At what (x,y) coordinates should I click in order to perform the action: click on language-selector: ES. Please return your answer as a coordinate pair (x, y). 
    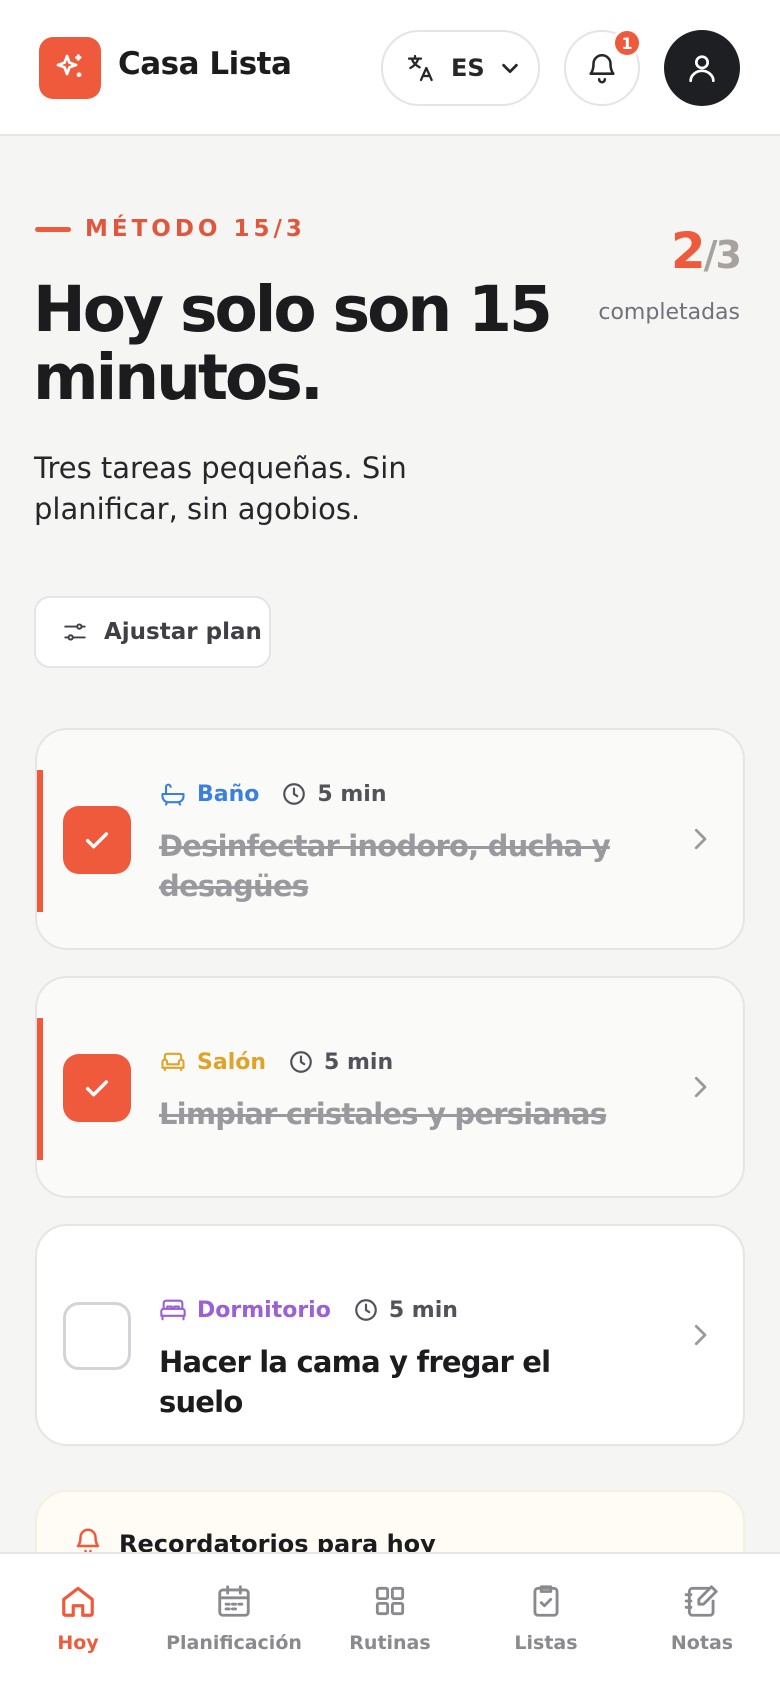
    Looking at the image, I should click on (460, 68).